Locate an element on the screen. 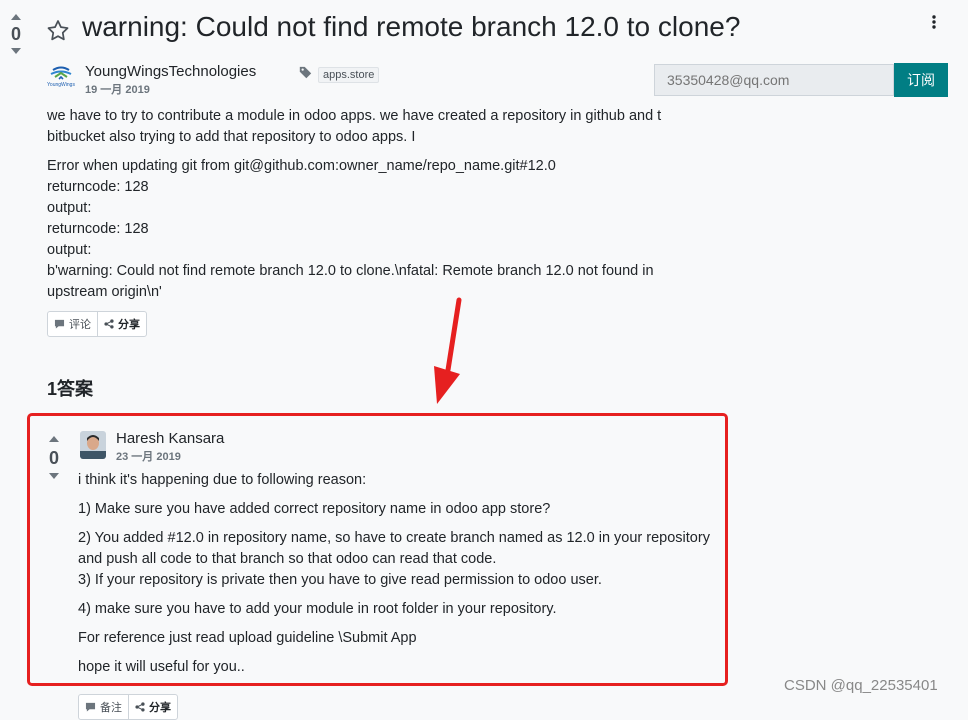  question-actions: 评论 分享 is located at coordinates (97, 324).